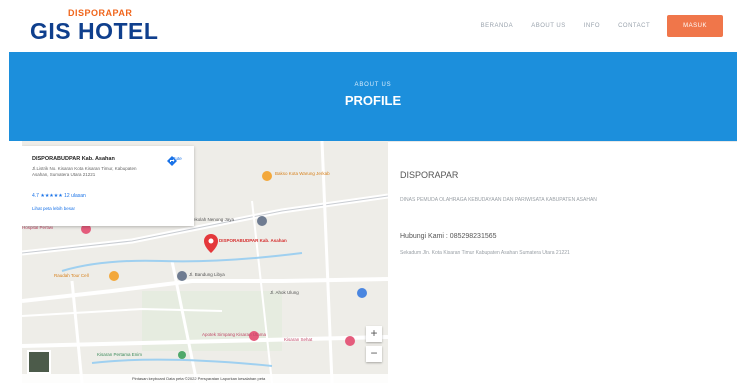  What do you see at coordinates (120, 354) in the screenshot?
I see `map-label: Kisaran Pertama Enim` at bounding box center [120, 354].